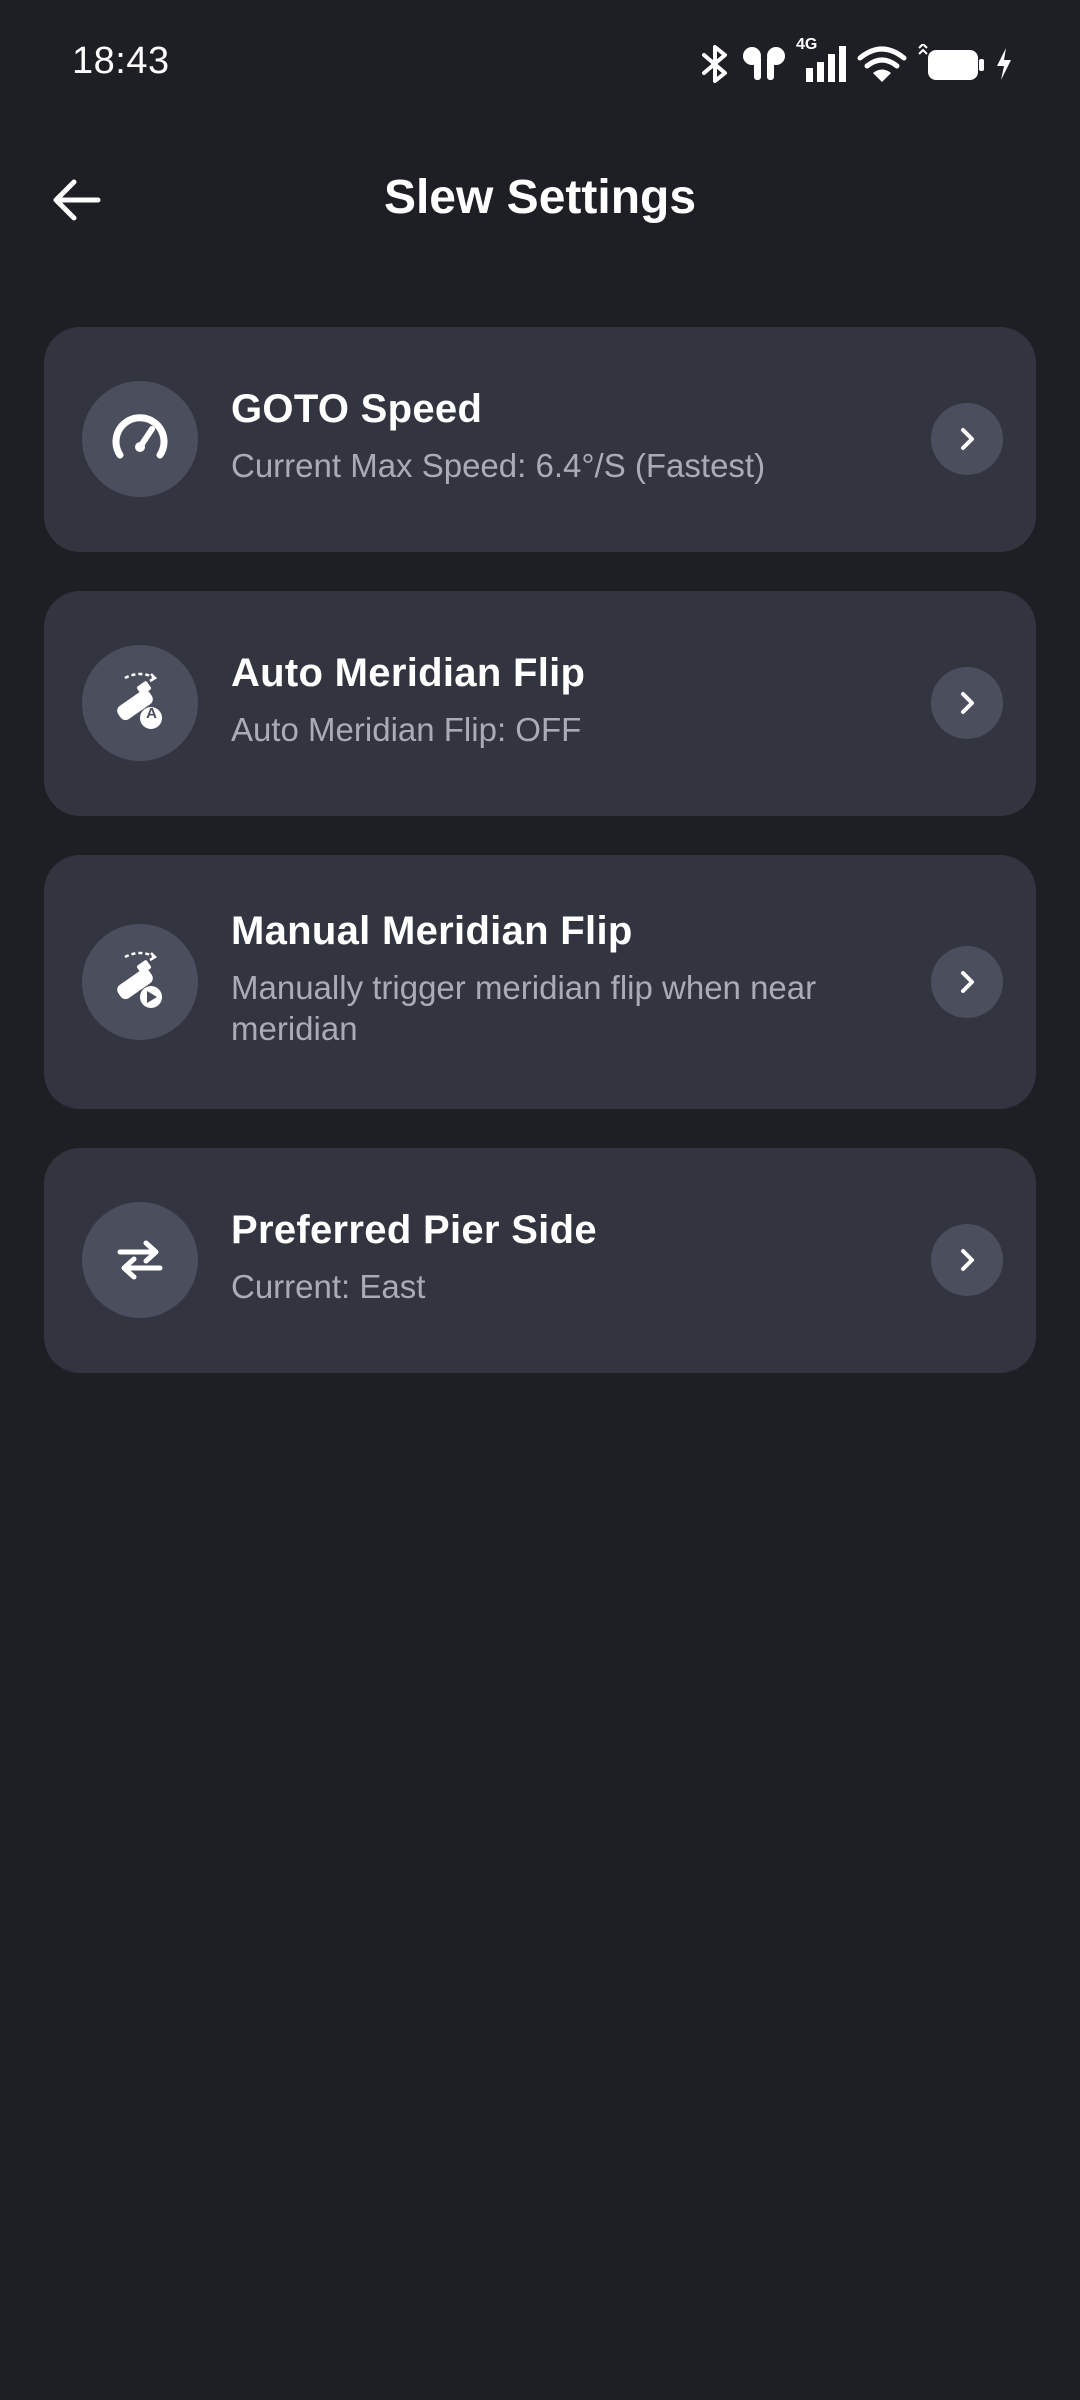  I want to click on page-title: Slew Settings, so click(540, 197).